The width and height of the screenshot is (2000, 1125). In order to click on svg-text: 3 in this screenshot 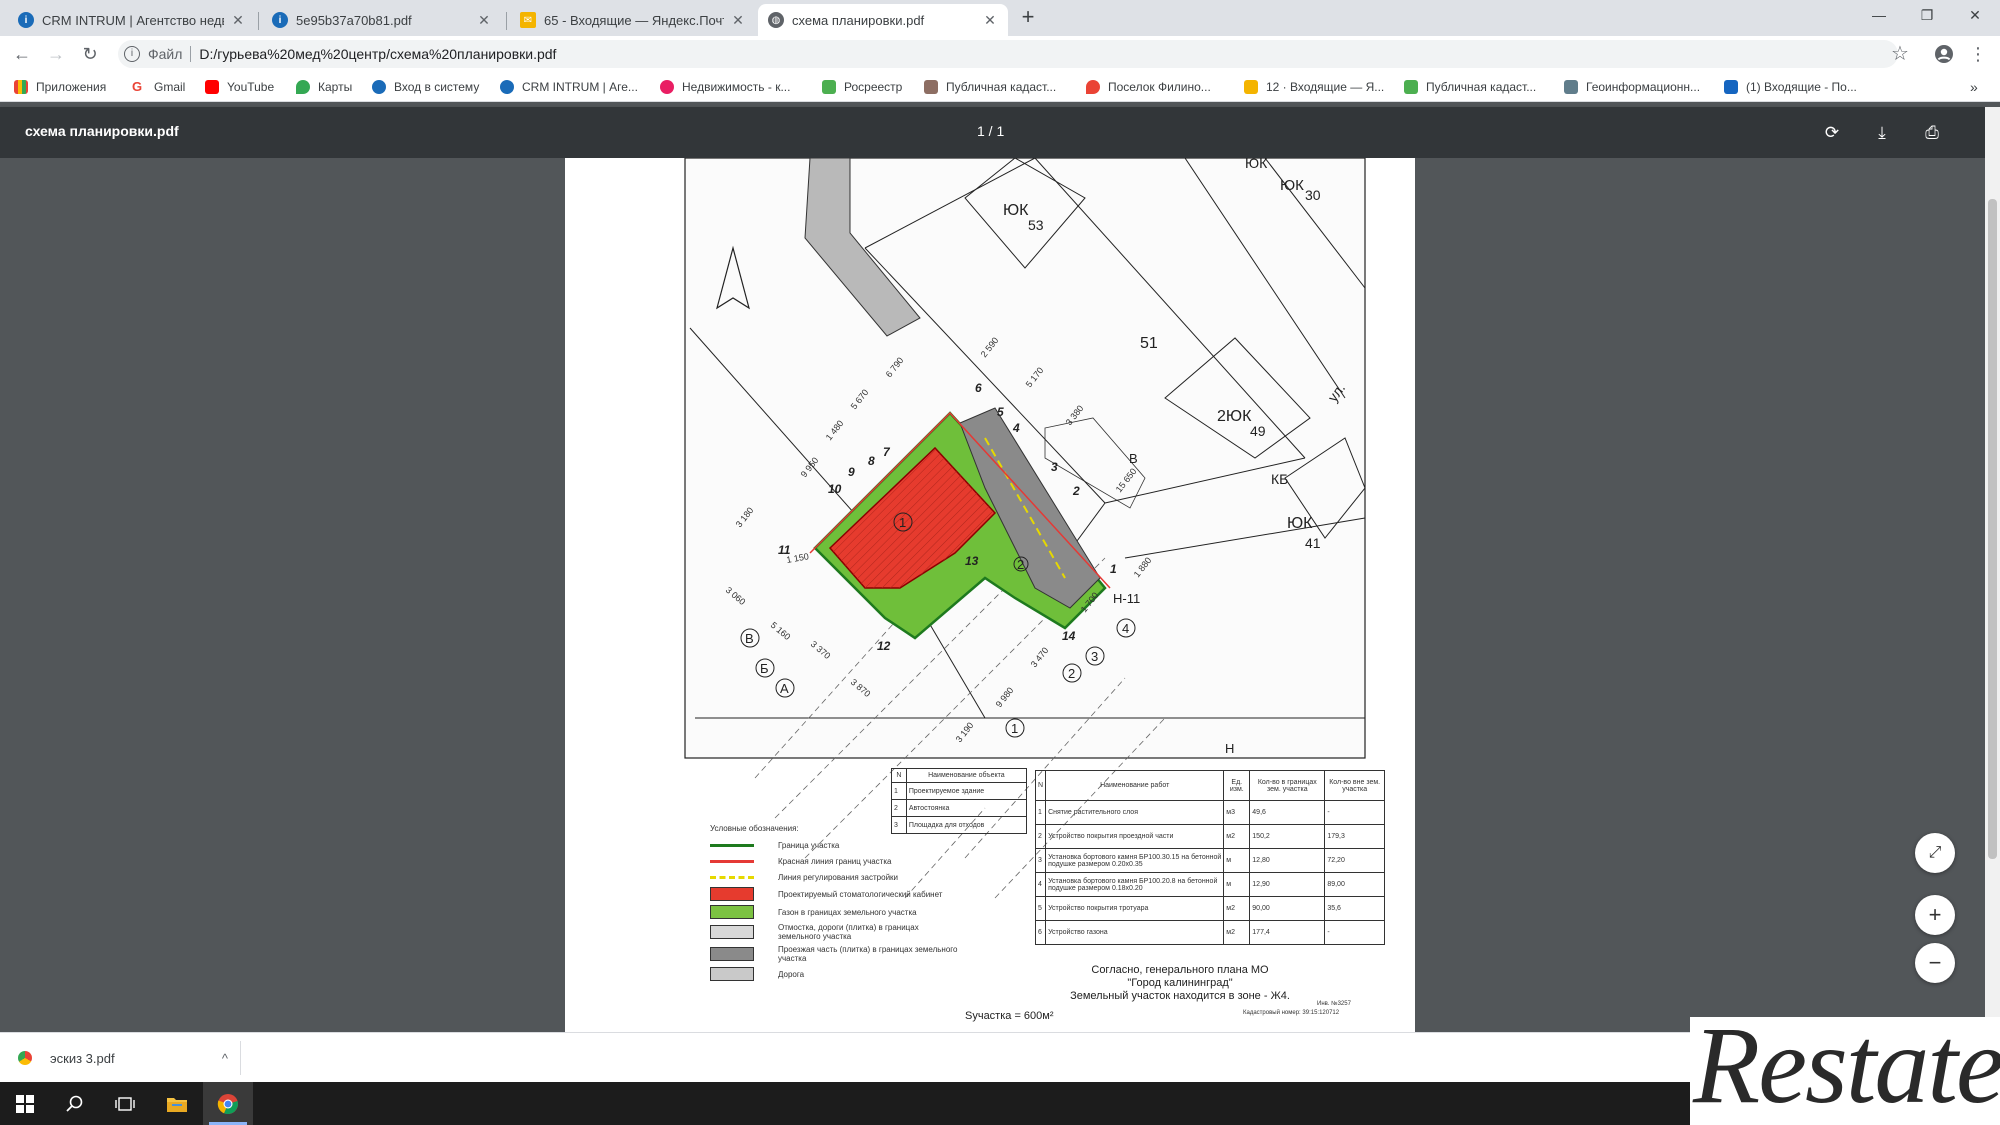, I will do `click(1094, 656)`.